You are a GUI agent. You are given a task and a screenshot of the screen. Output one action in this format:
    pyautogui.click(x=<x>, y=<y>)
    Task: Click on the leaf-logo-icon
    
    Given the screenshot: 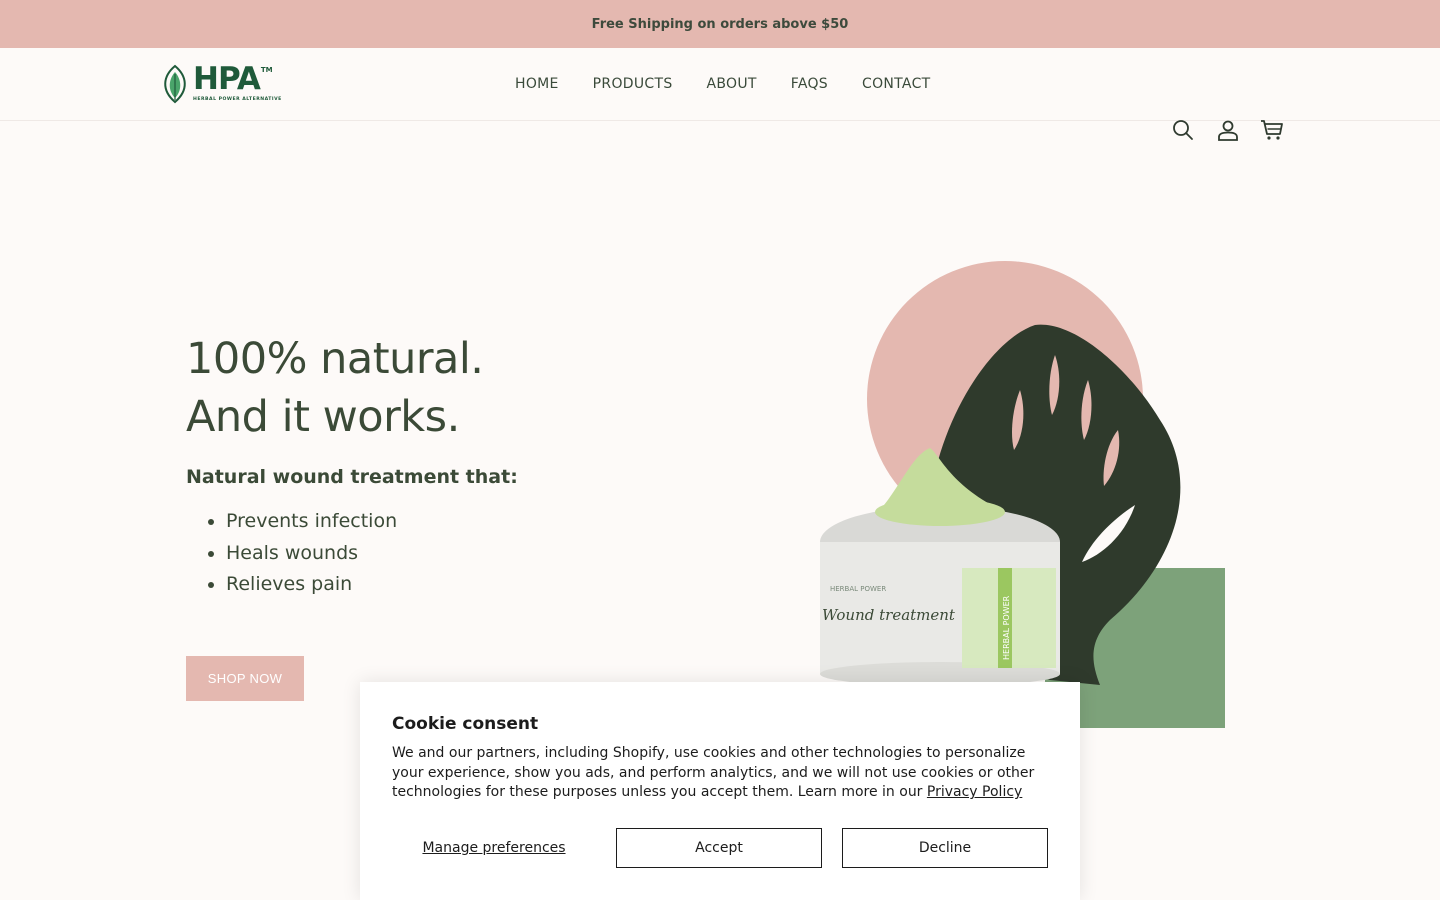 What is the action you would take?
    pyautogui.click(x=175, y=84)
    